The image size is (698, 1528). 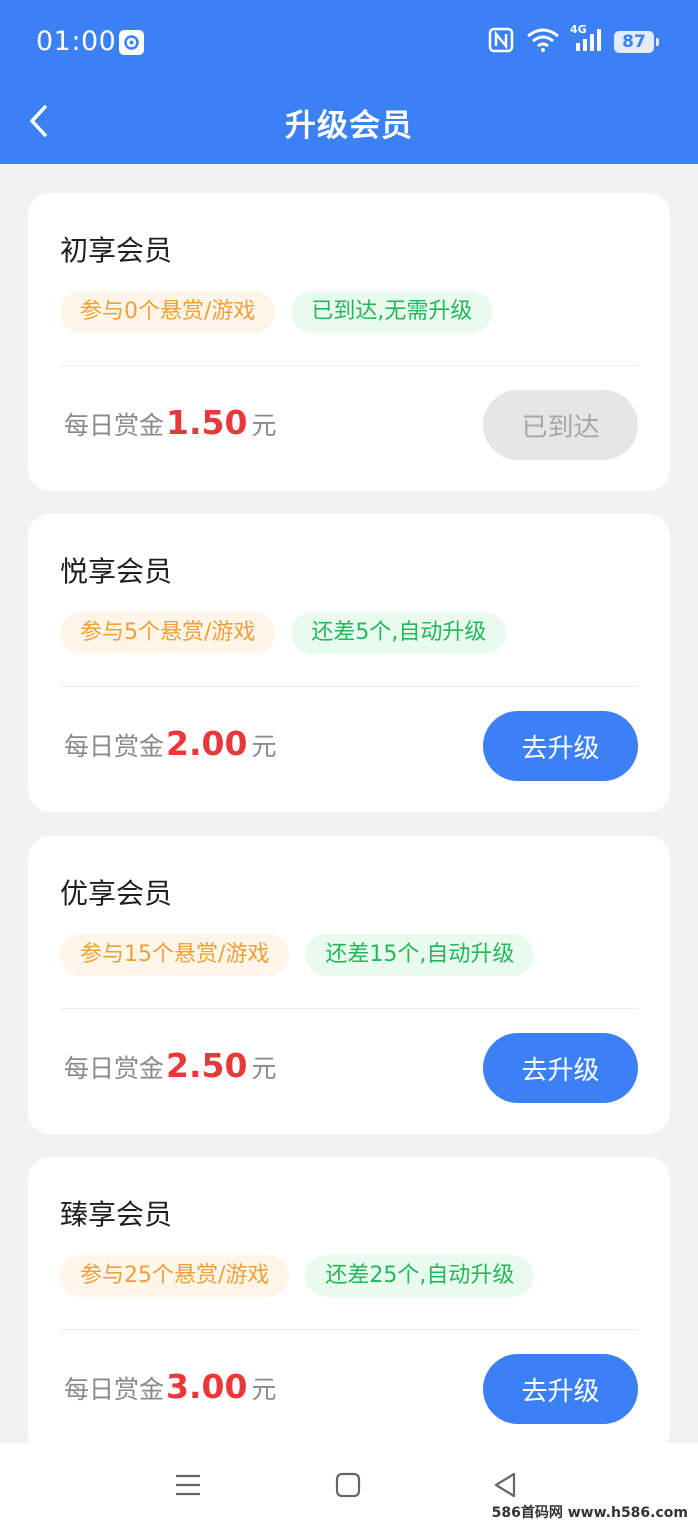 What do you see at coordinates (297, 955) in the screenshot?
I see `tier-tags: 参与15个悬赏/游戏 还差15个,自动升级` at bounding box center [297, 955].